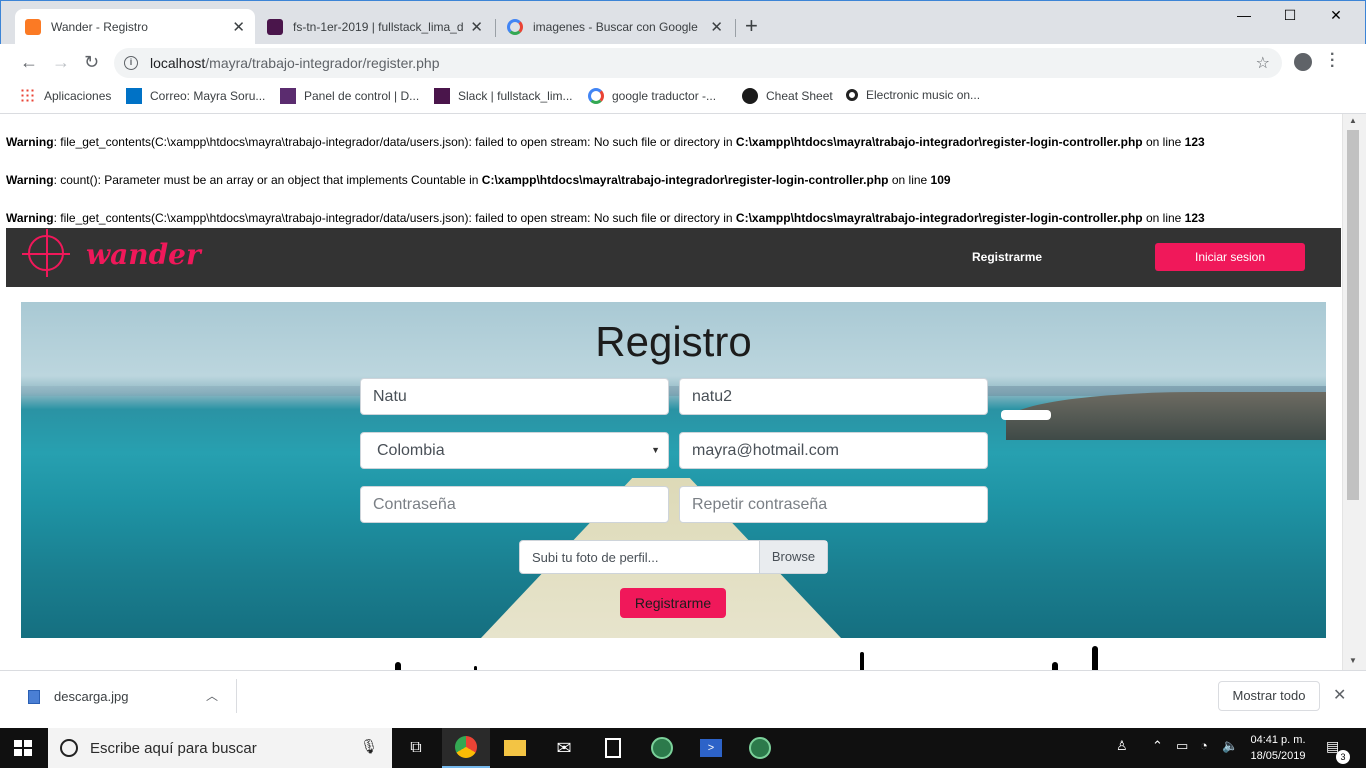 The height and width of the screenshot is (768, 1366). Describe the element at coordinates (673, 557) in the screenshot. I see `profile-photo-input: Subi tu foto de perfil... Browse` at that location.